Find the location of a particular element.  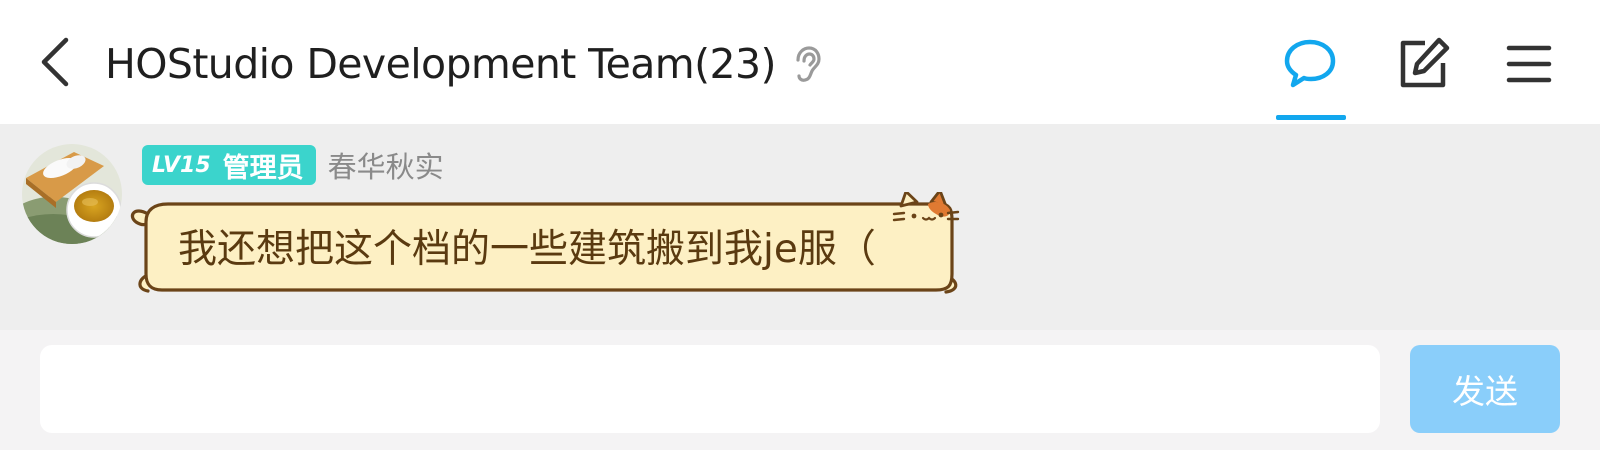

message-bubble: 我还想把这个档的一些建筑搬到我je服（ is located at coordinates (555, 252).